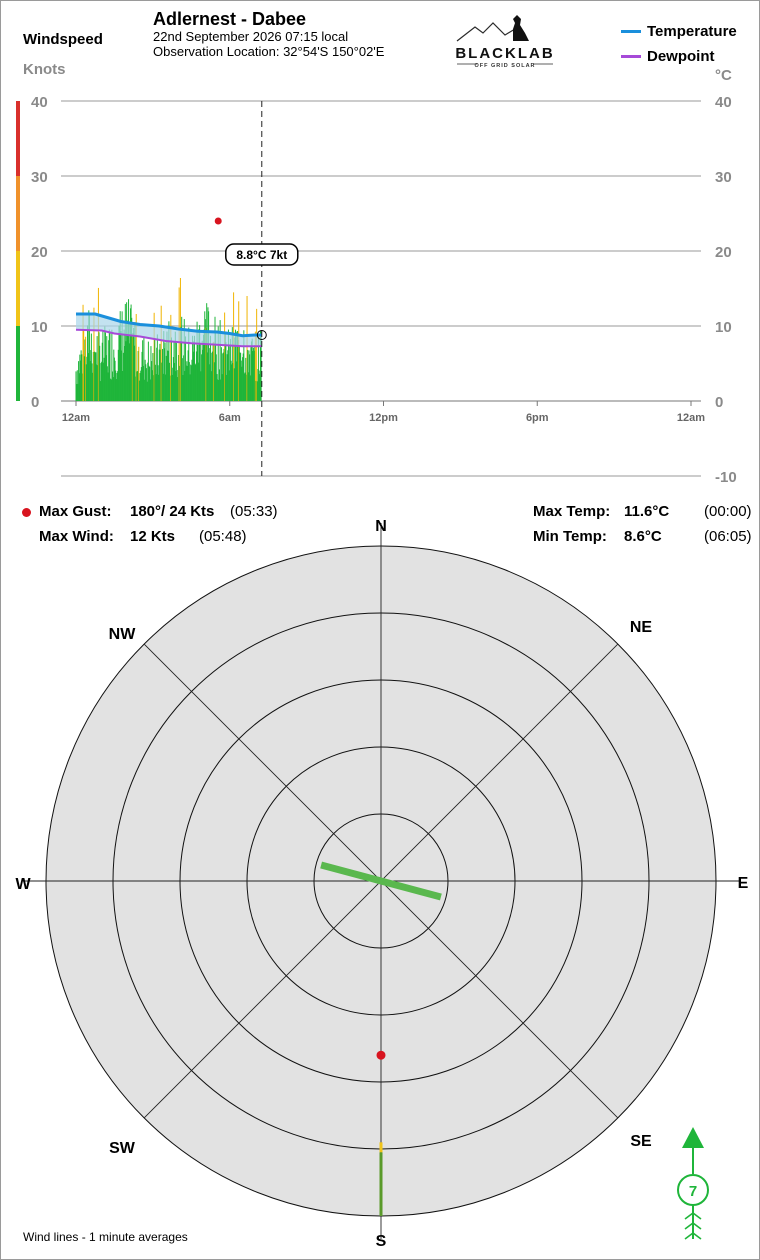 The image size is (760, 1260). What do you see at coordinates (381, 526) in the screenshot?
I see `compass-label-n: N` at bounding box center [381, 526].